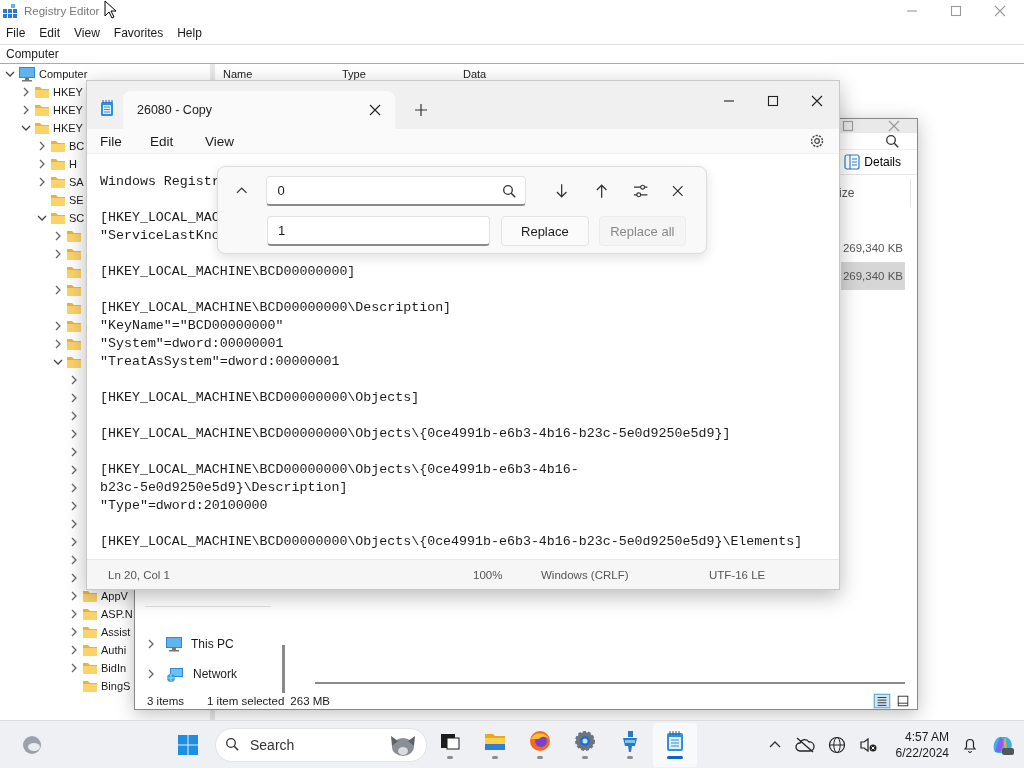  What do you see at coordinates (166, 701) in the screenshot?
I see `status-text: 3 items` at bounding box center [166, 701].